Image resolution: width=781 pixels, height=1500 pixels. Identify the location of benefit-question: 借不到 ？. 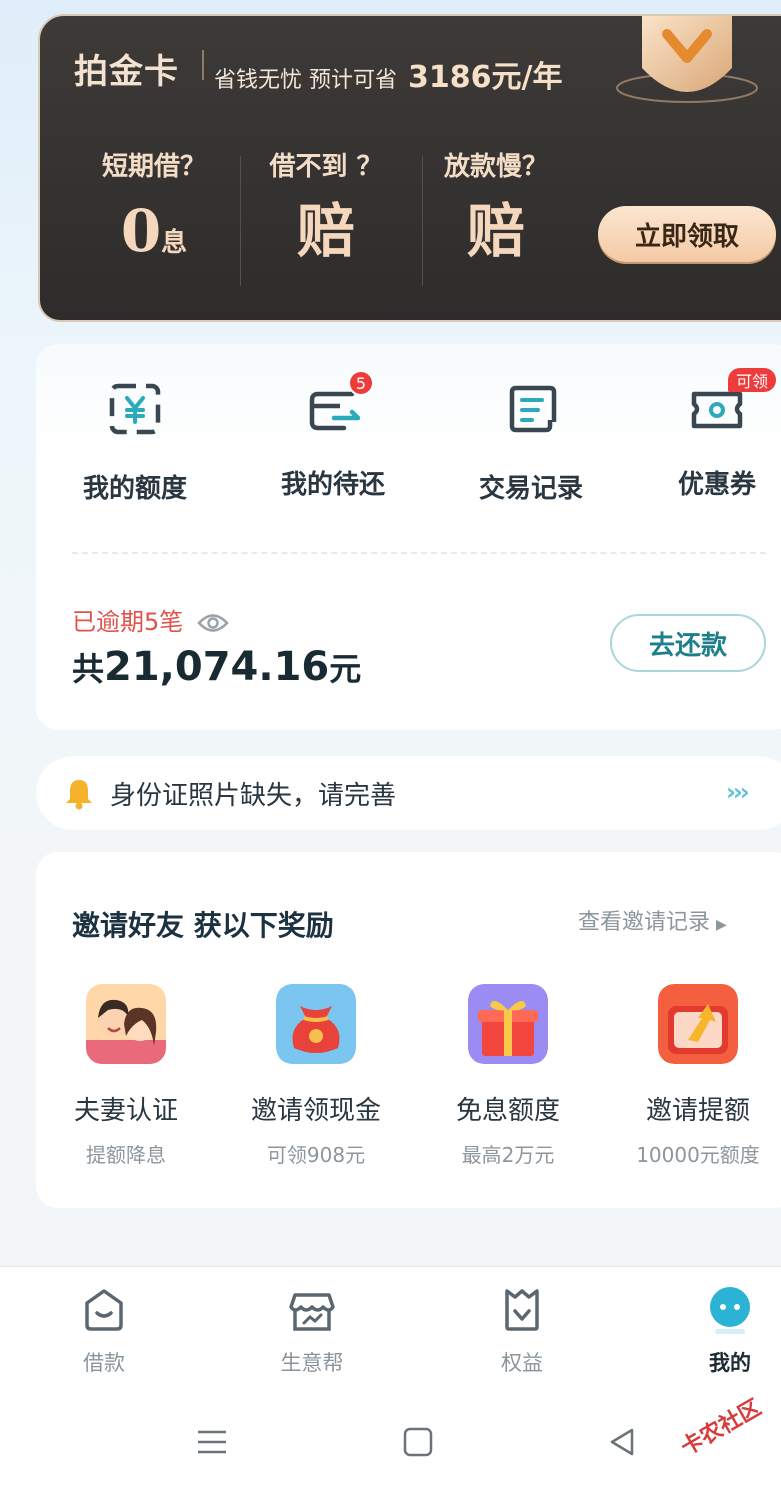
(326, 167).